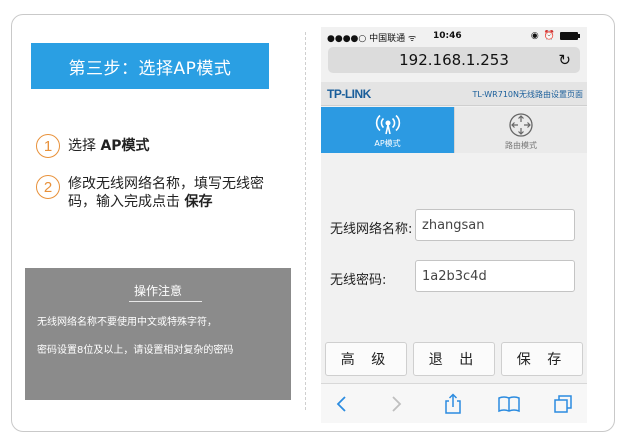 This screenshot has height=441, width=626. I want to click on status-time: 10:46, so click(447, 36).